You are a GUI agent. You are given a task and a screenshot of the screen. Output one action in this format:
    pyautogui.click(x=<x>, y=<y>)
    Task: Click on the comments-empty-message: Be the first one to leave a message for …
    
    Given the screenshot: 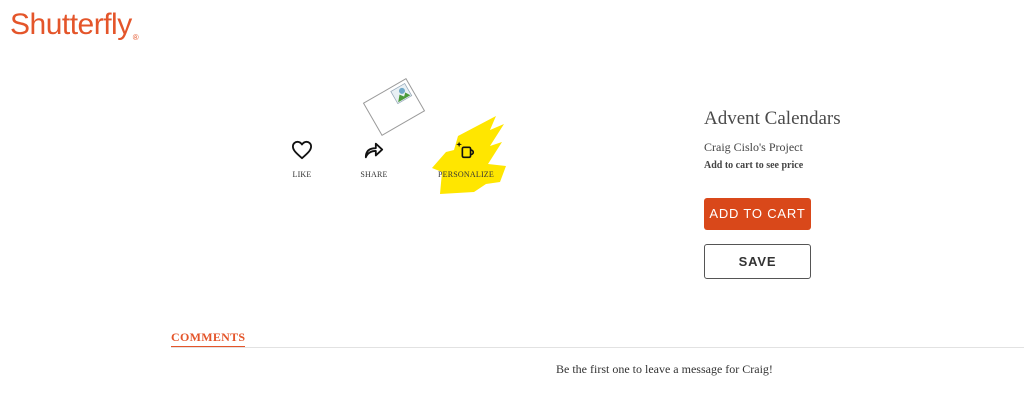 What is the action you would take?
    pyautogui.click(x=664, y=369)
    